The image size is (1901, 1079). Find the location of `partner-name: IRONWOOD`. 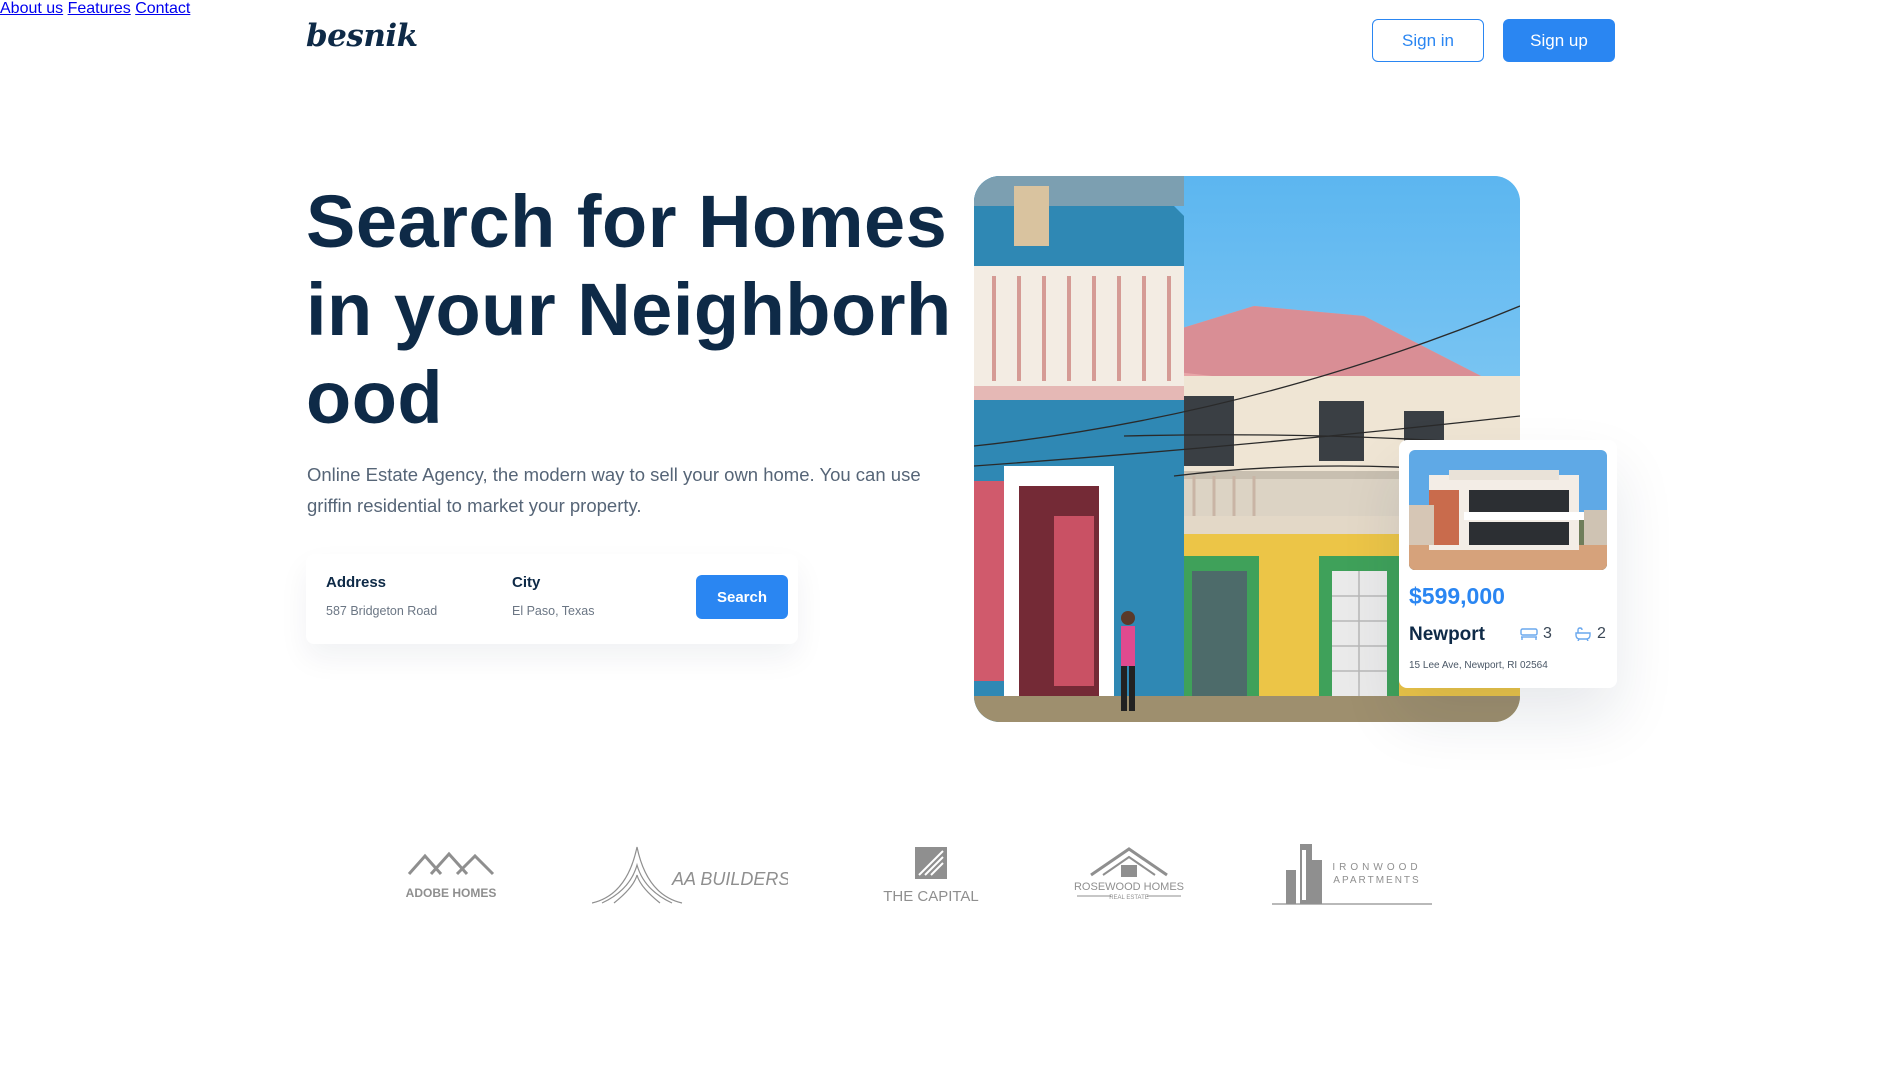

partner-name: IRONWOOD is located at coordinates (1376, 867).